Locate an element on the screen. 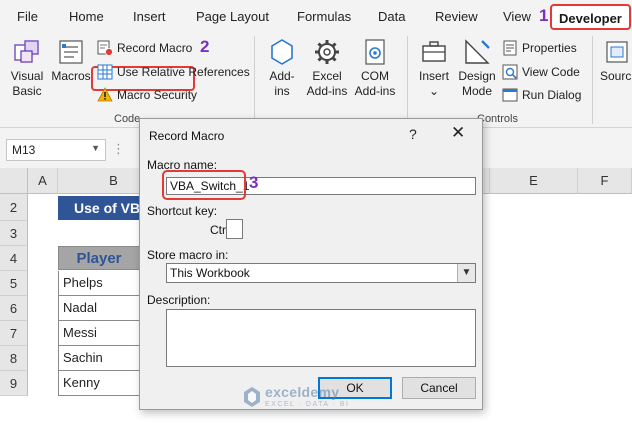 This screenshot has height=429, width=632. view-code-icon is located at coordinates (510, 72).